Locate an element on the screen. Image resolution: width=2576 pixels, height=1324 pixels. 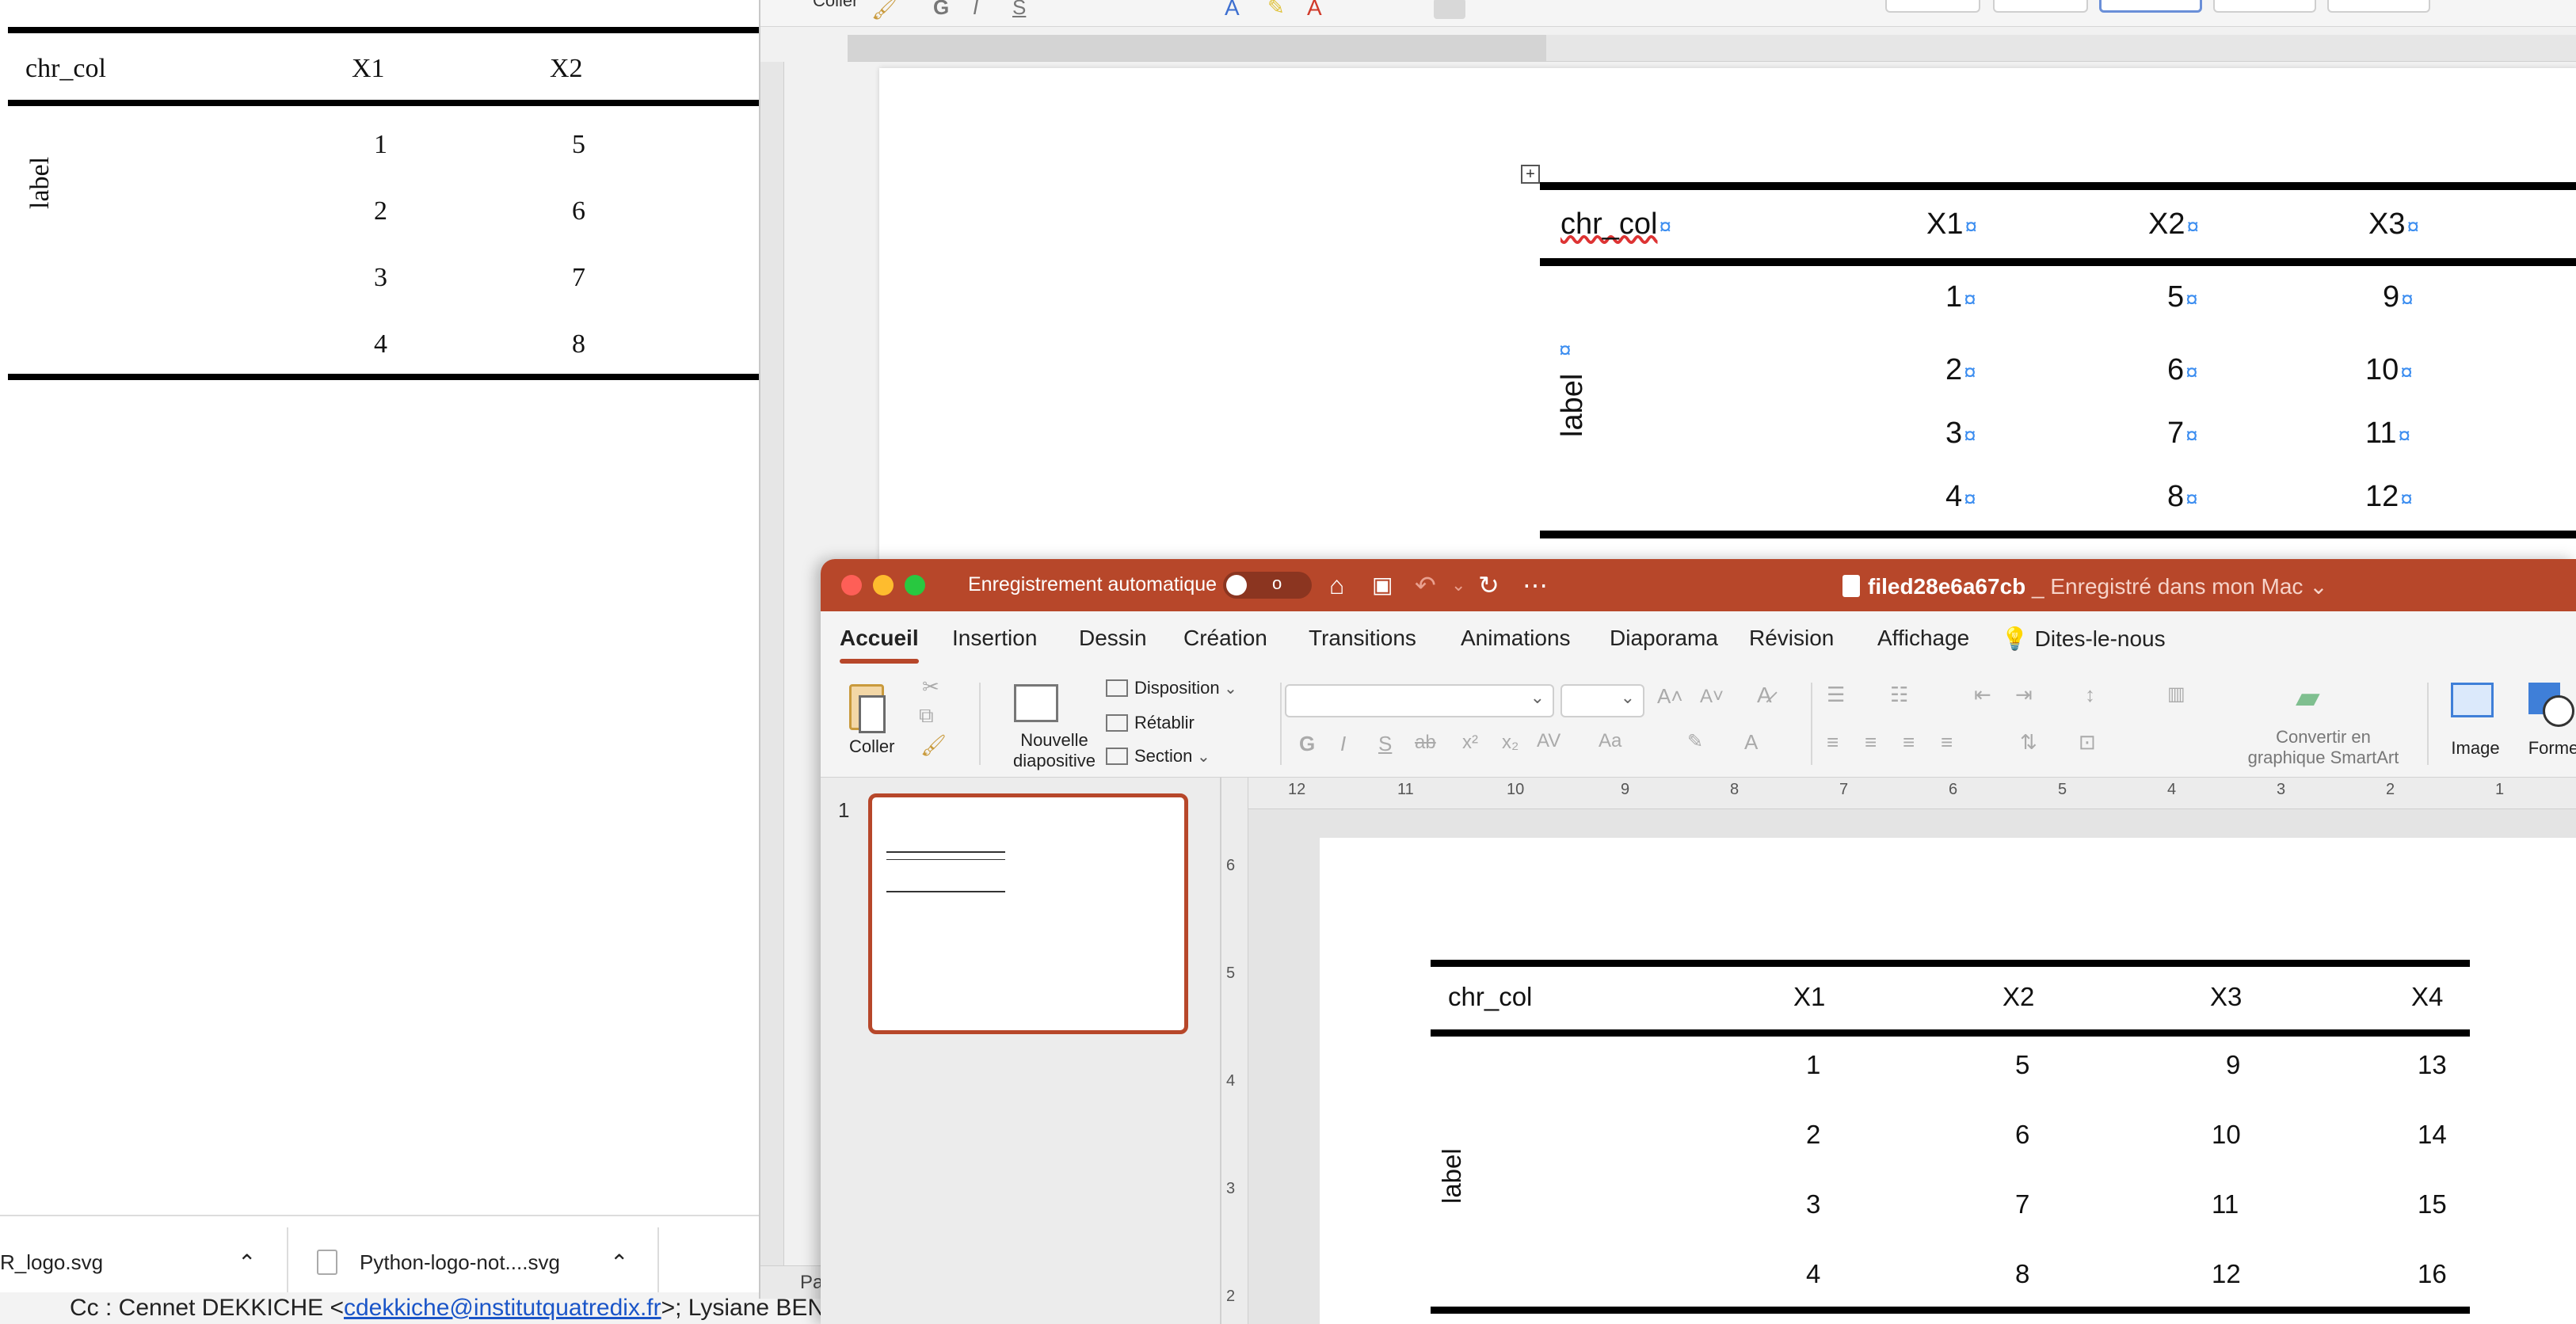
tab-animations: Animations is located at coordinates (1516, 638).